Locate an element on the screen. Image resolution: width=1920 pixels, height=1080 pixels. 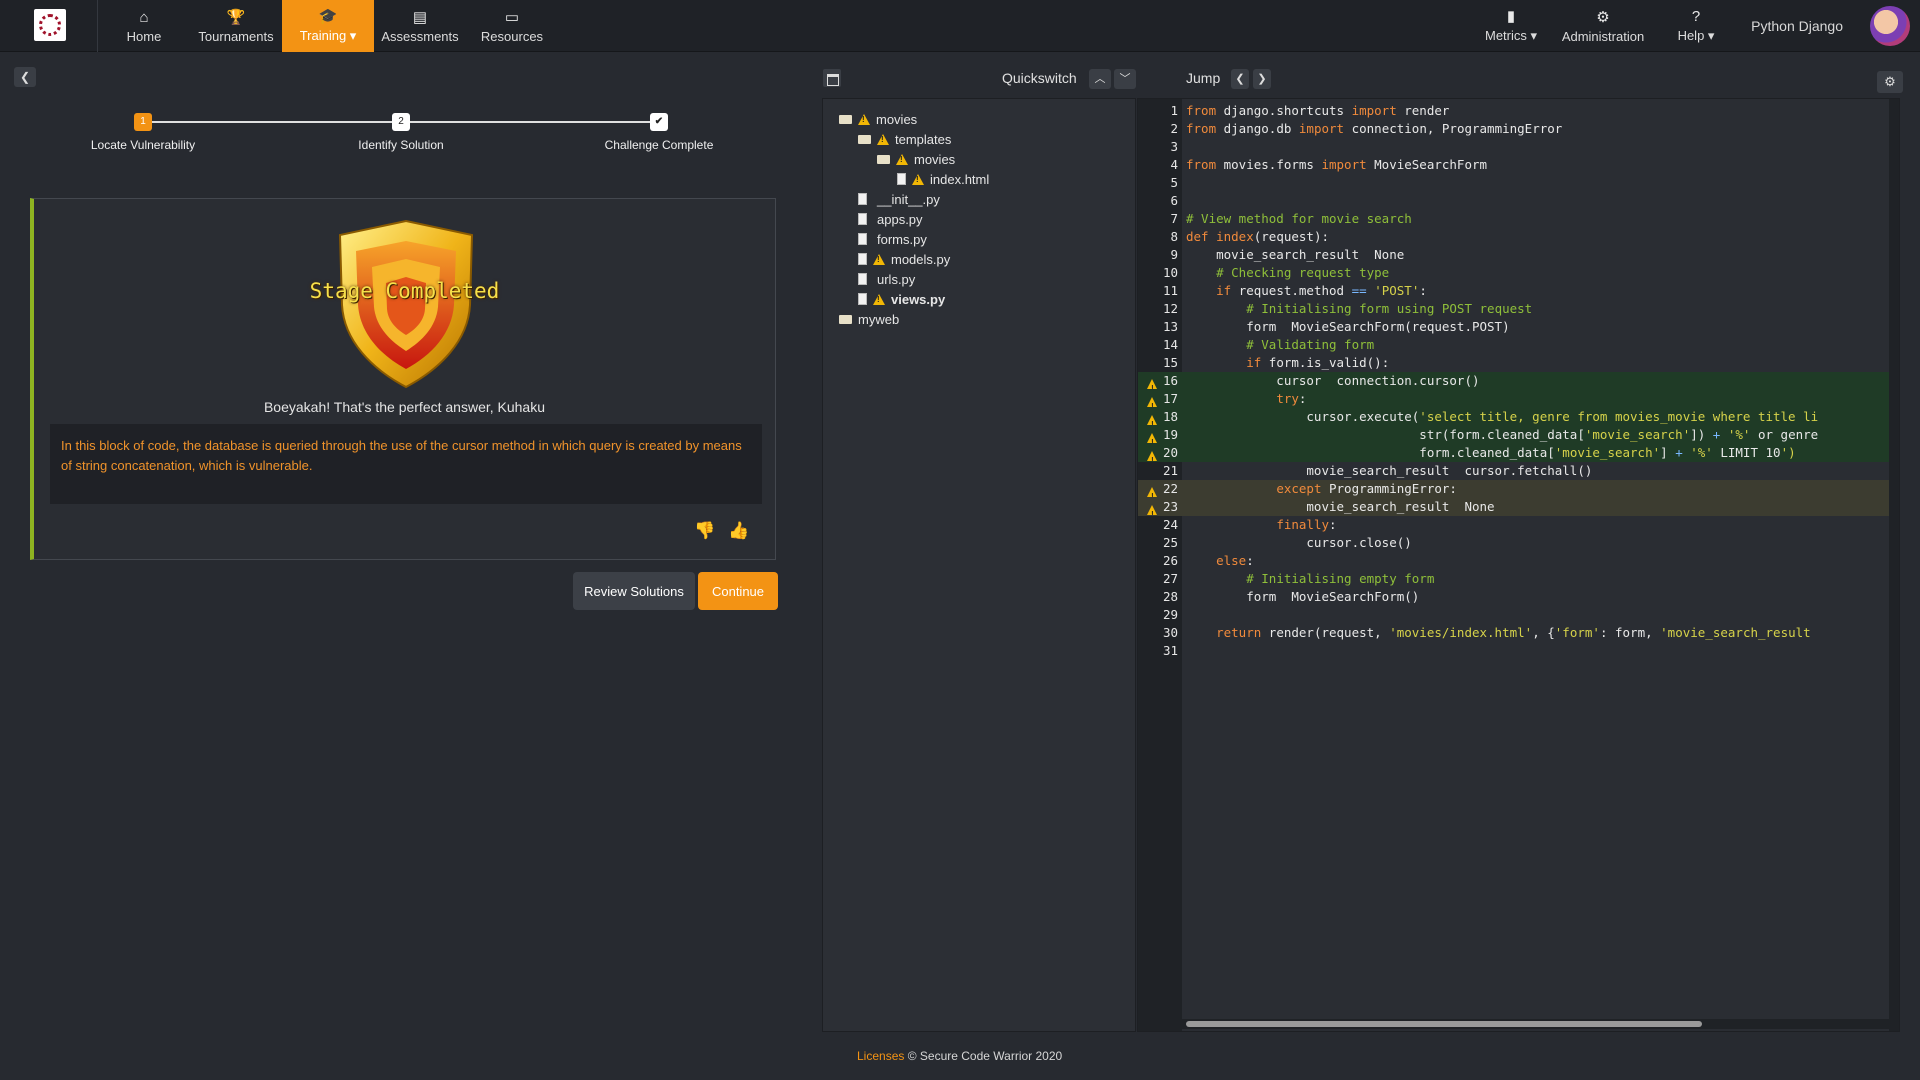
nav-resources: ▭ Resources is located at coordinates (512, 26).